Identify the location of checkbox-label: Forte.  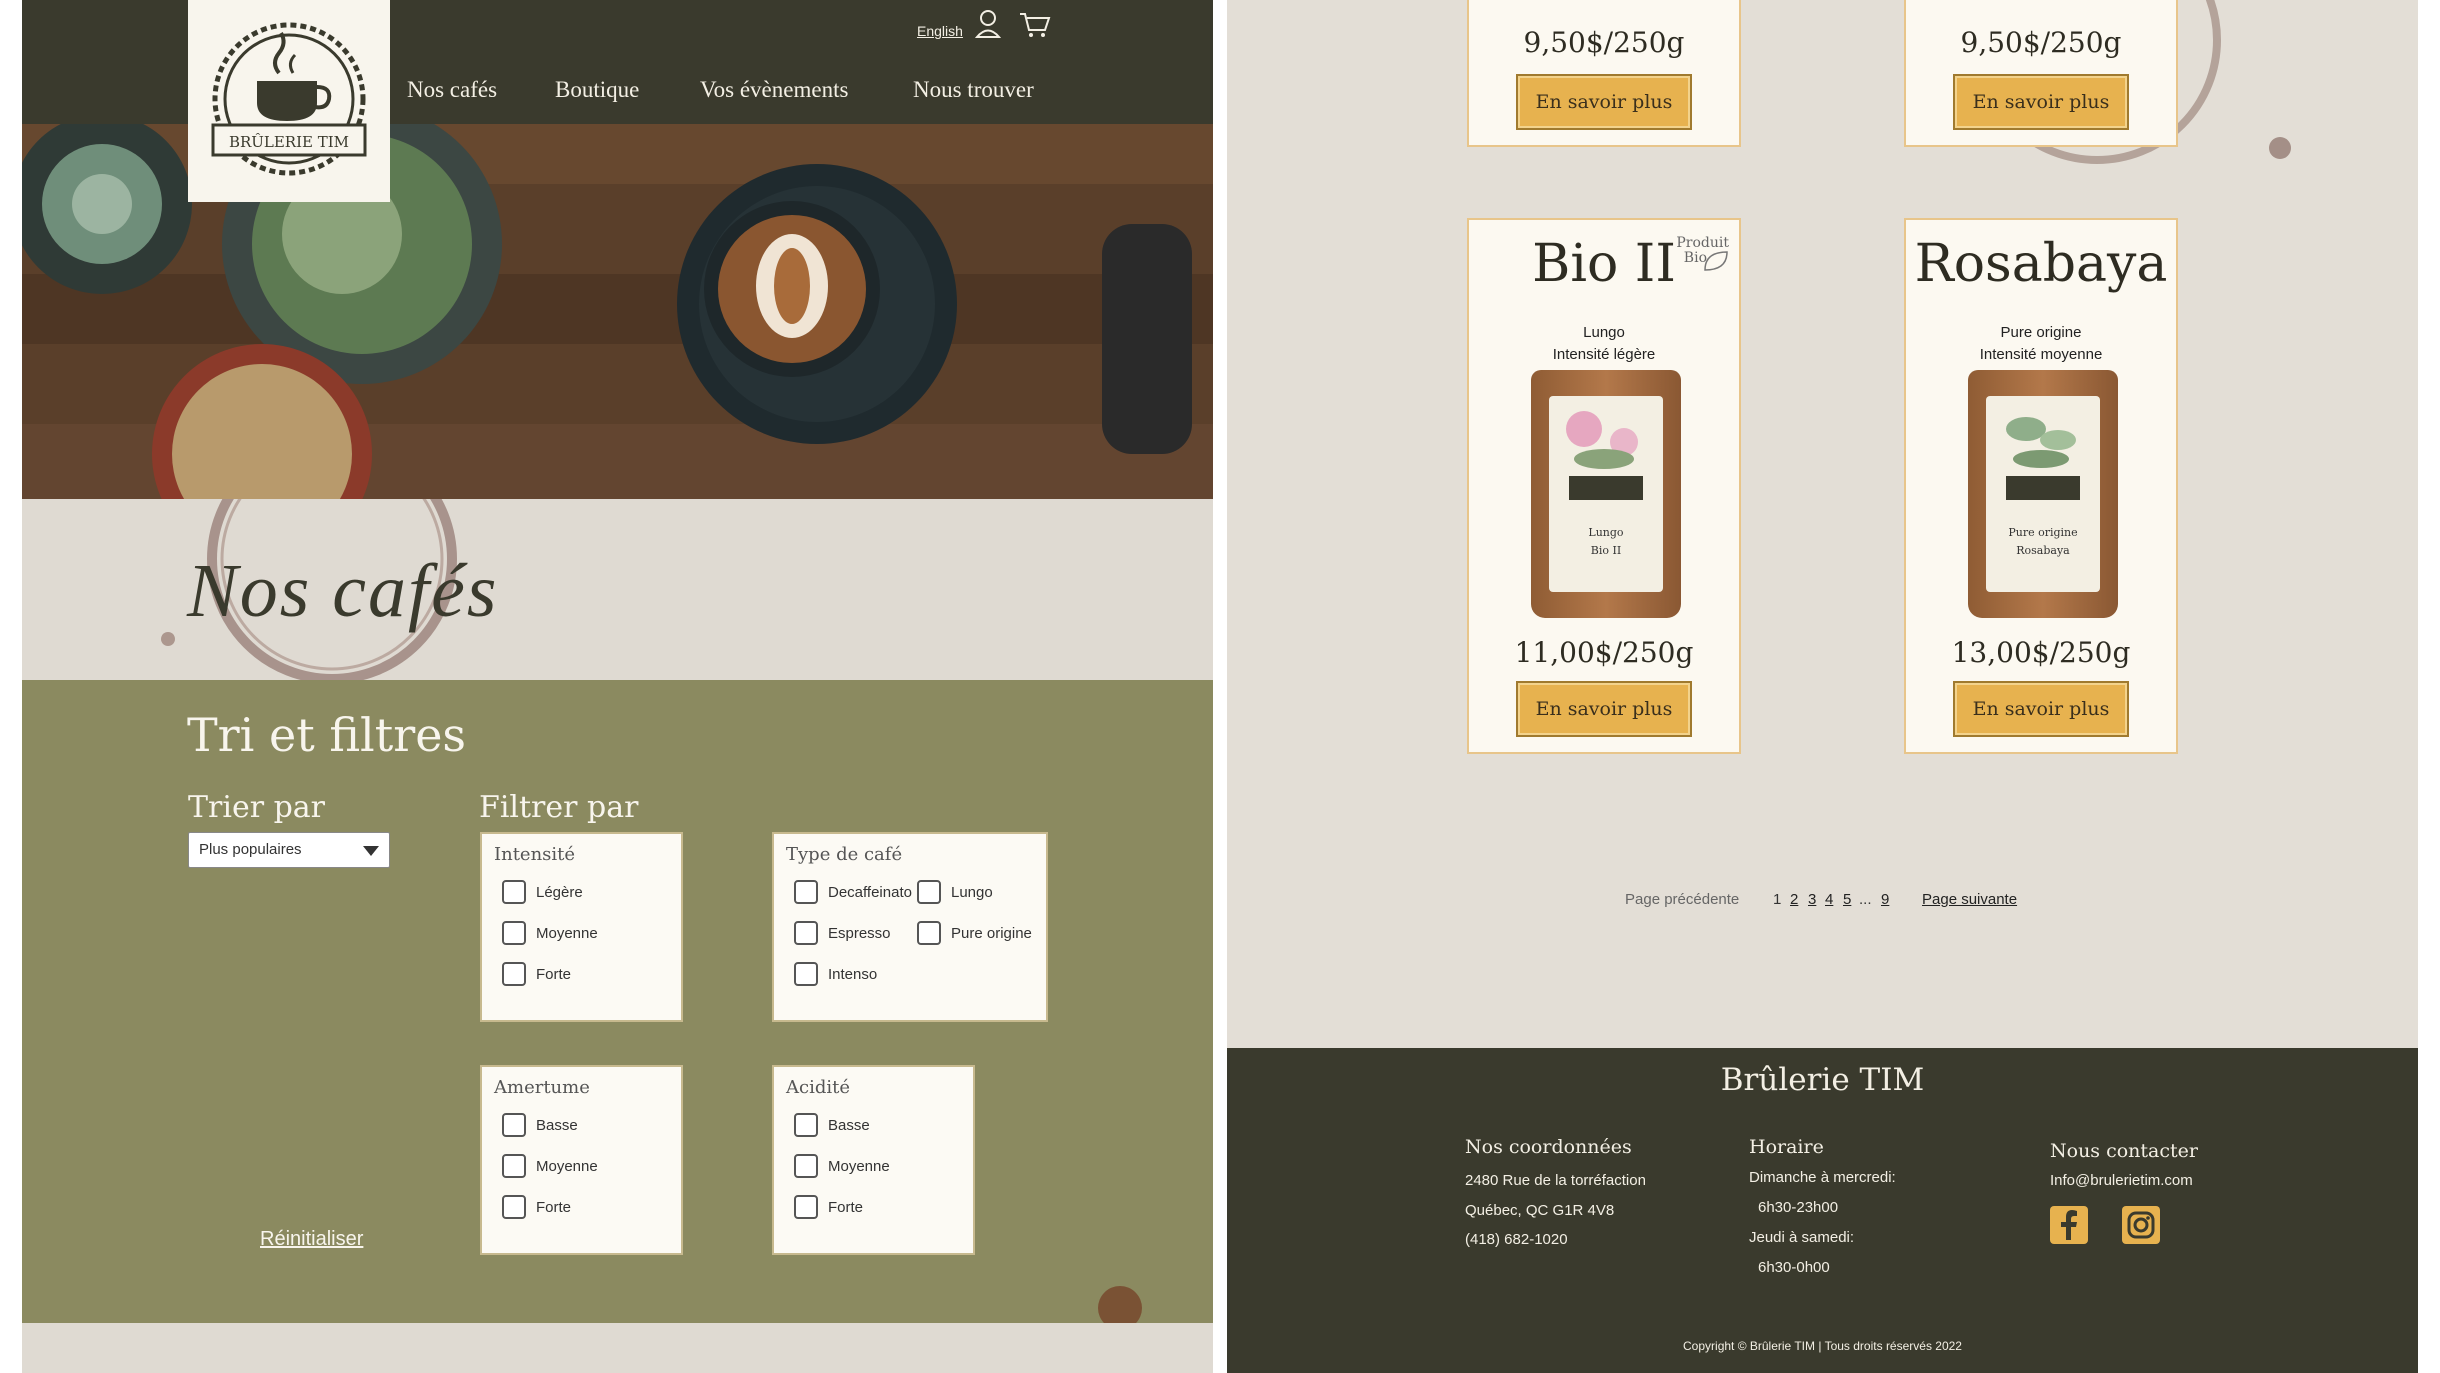
(846, 1207).